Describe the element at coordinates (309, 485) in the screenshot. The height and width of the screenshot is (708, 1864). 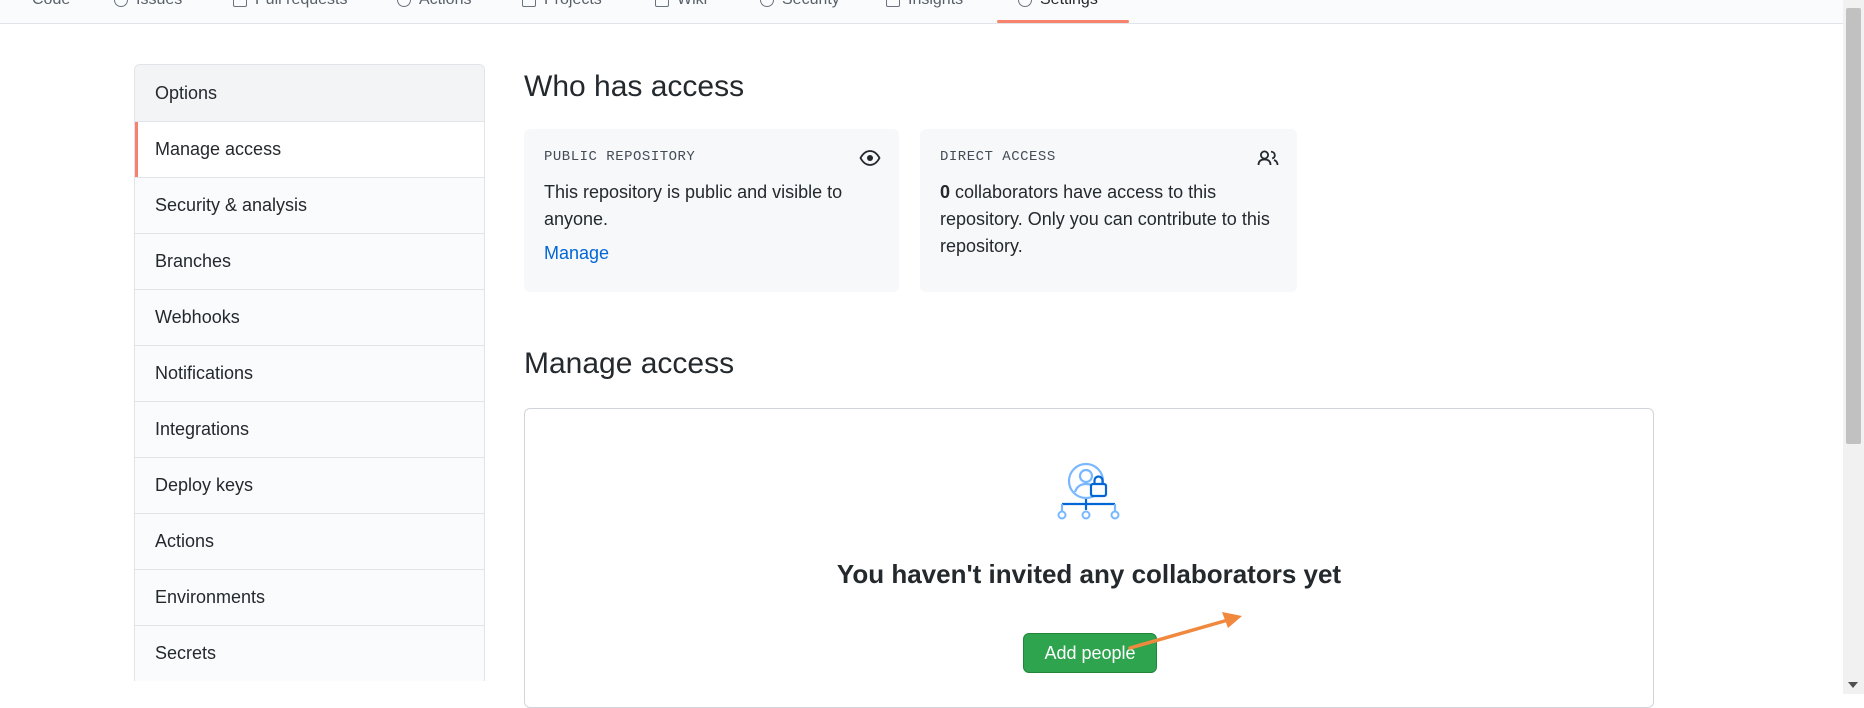
I see `sidebar-item-deploy-keys: Deploy keys` at that location.